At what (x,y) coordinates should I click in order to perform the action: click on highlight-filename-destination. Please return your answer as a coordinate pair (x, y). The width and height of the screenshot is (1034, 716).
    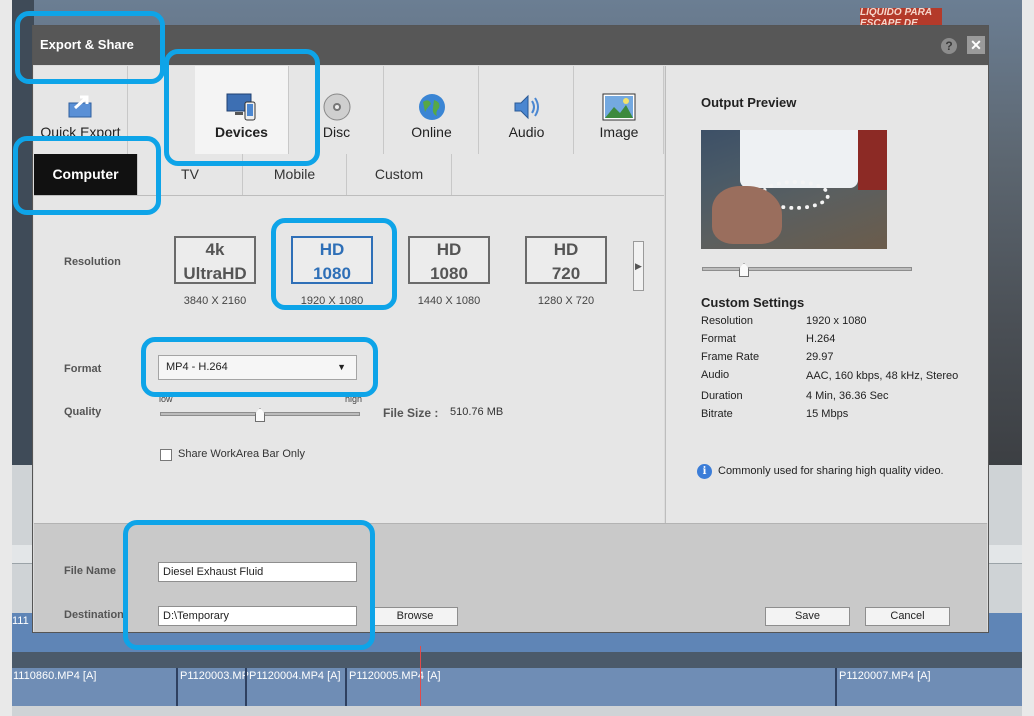
    Looking at the image, I should click on (249, 585).